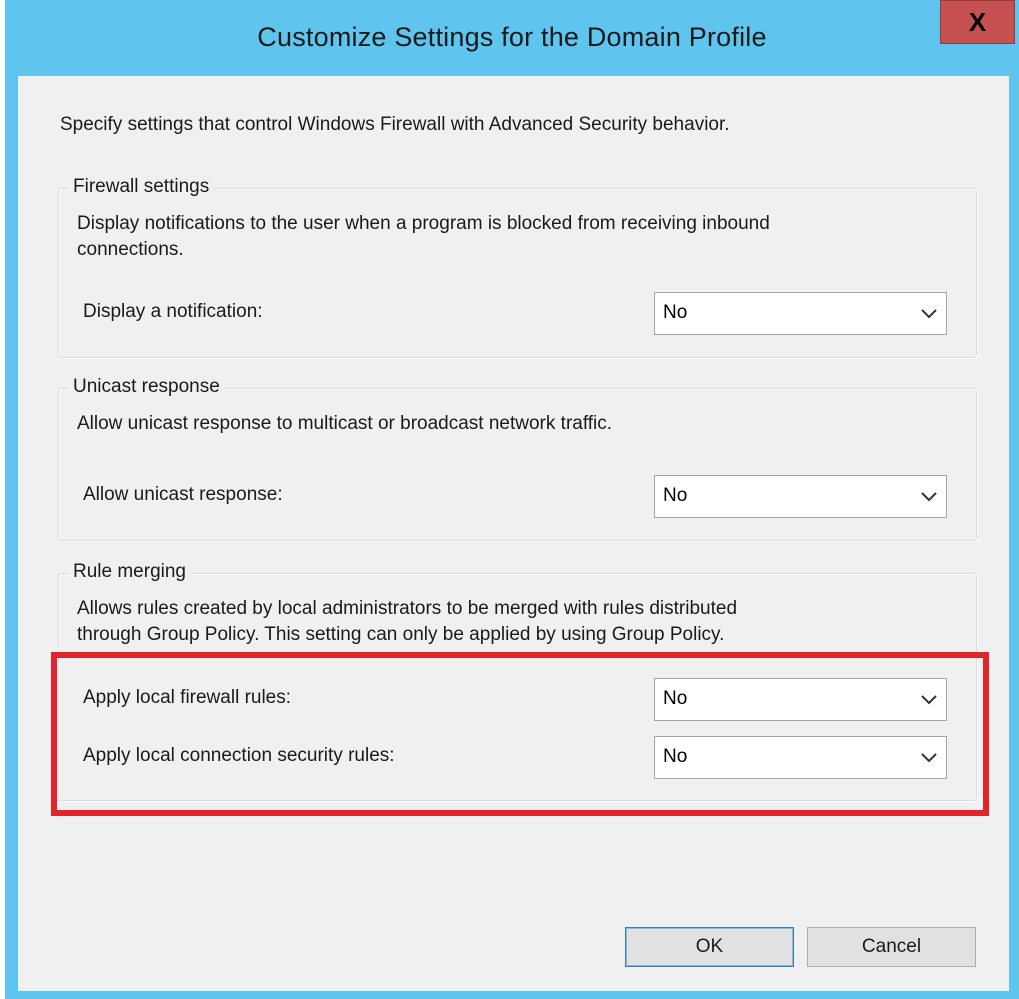 This screenshot has height=999, width=1019. What do you see at coordinates (709, 947) in the screenshot?
I see `ok-button: OK` at bounding box center [709, 947].